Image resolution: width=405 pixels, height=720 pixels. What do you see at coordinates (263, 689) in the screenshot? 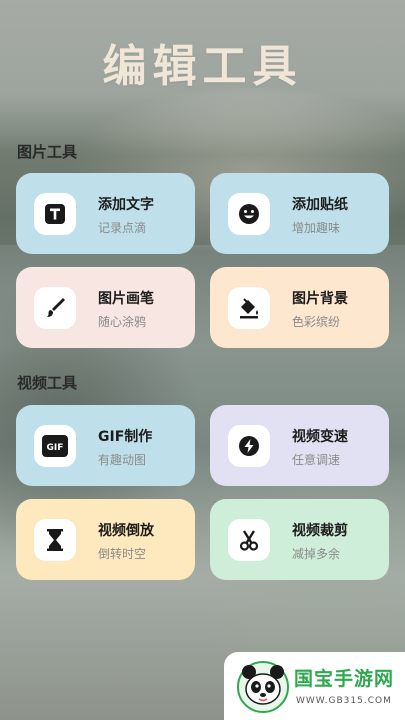
I see `panda-logo-icon` at bounding box center [263, 689].